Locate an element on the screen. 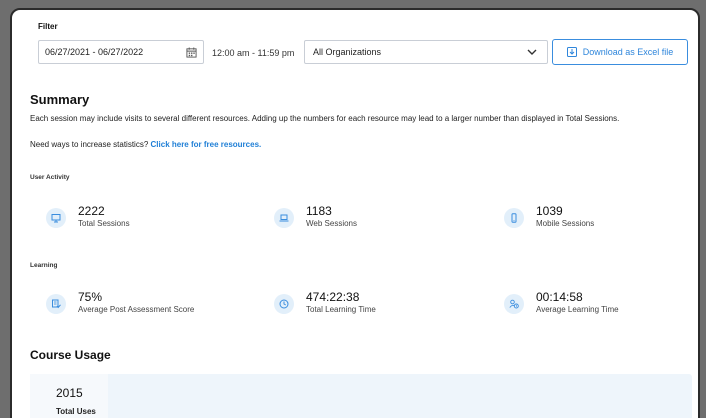 This screenshot has width=706, height=418. metric-label: Total Learning Time is located at coordinates (341, 309).